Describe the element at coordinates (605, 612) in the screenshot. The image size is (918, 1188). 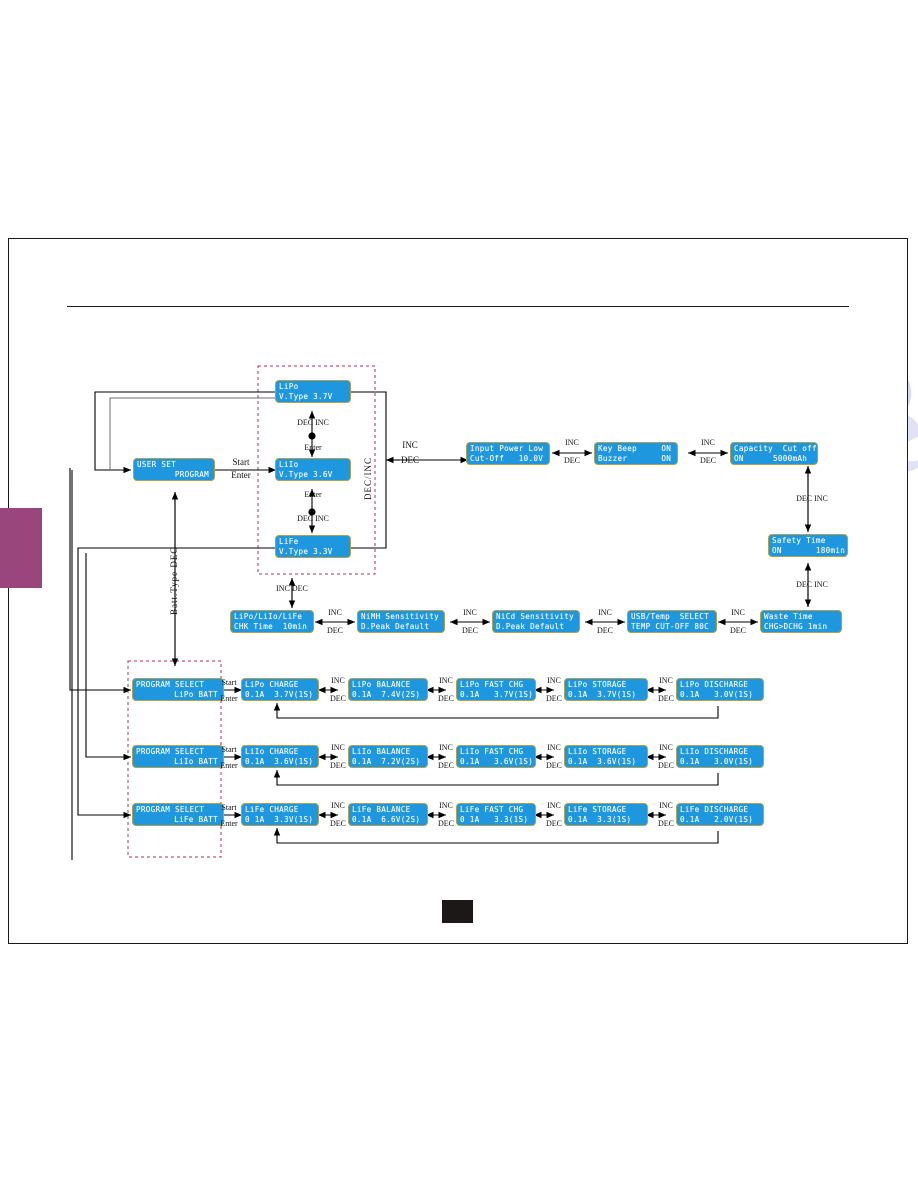
I see `label-inc-nicd-usb: INC` at that location.